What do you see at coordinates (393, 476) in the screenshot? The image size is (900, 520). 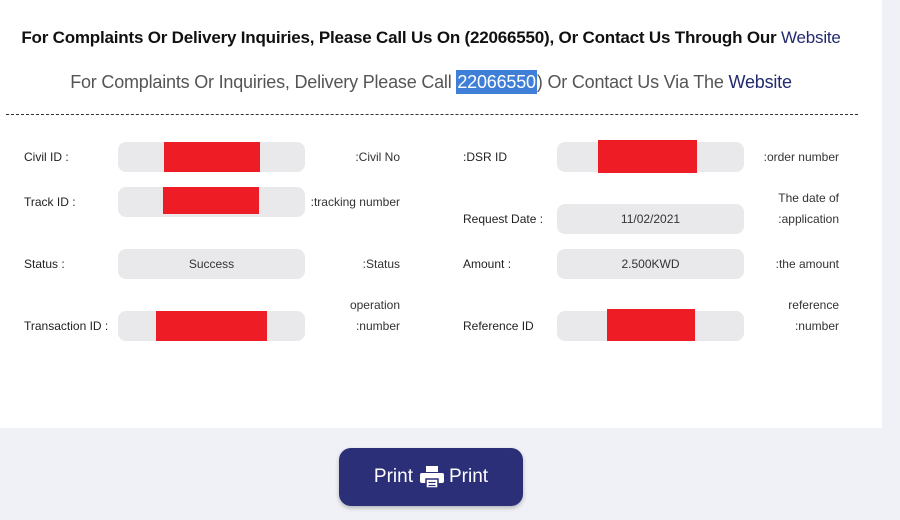 I see `print-button-label-left: Print` at bounding box center [393, 476].